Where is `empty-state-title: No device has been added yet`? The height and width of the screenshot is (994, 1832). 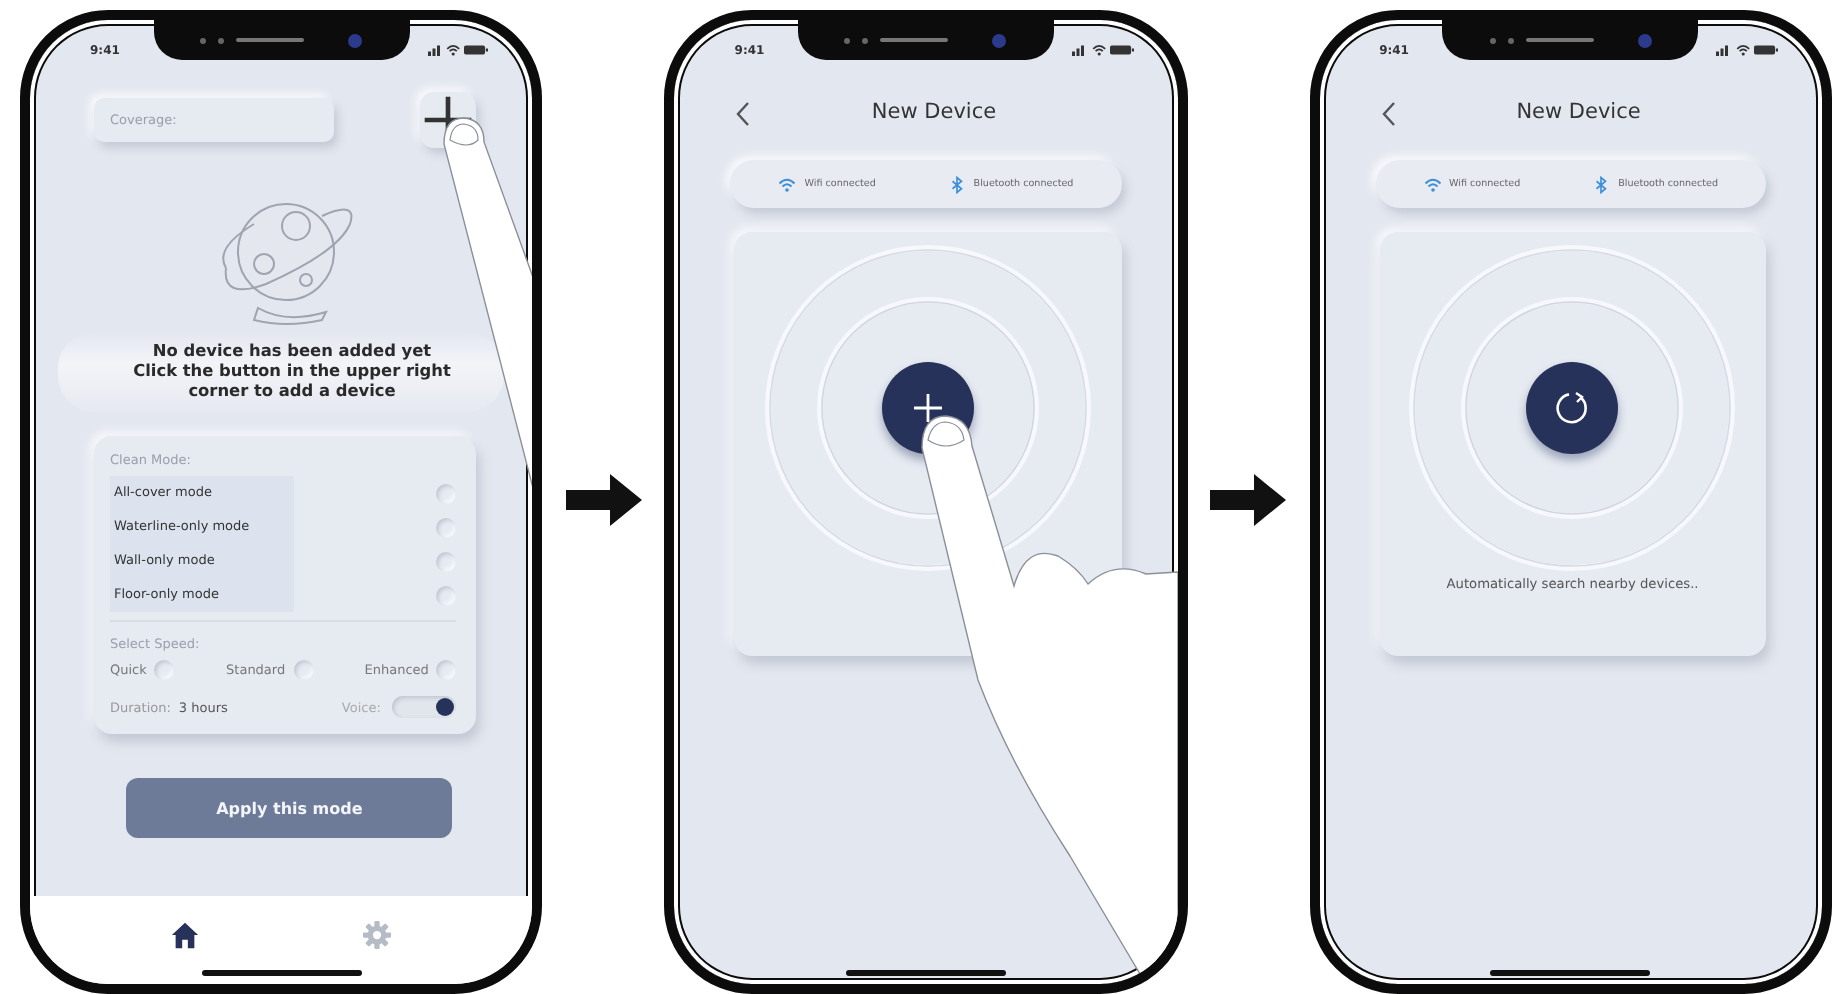 empty-state-title: No device has been added yet is located at coordinates (292, 350).